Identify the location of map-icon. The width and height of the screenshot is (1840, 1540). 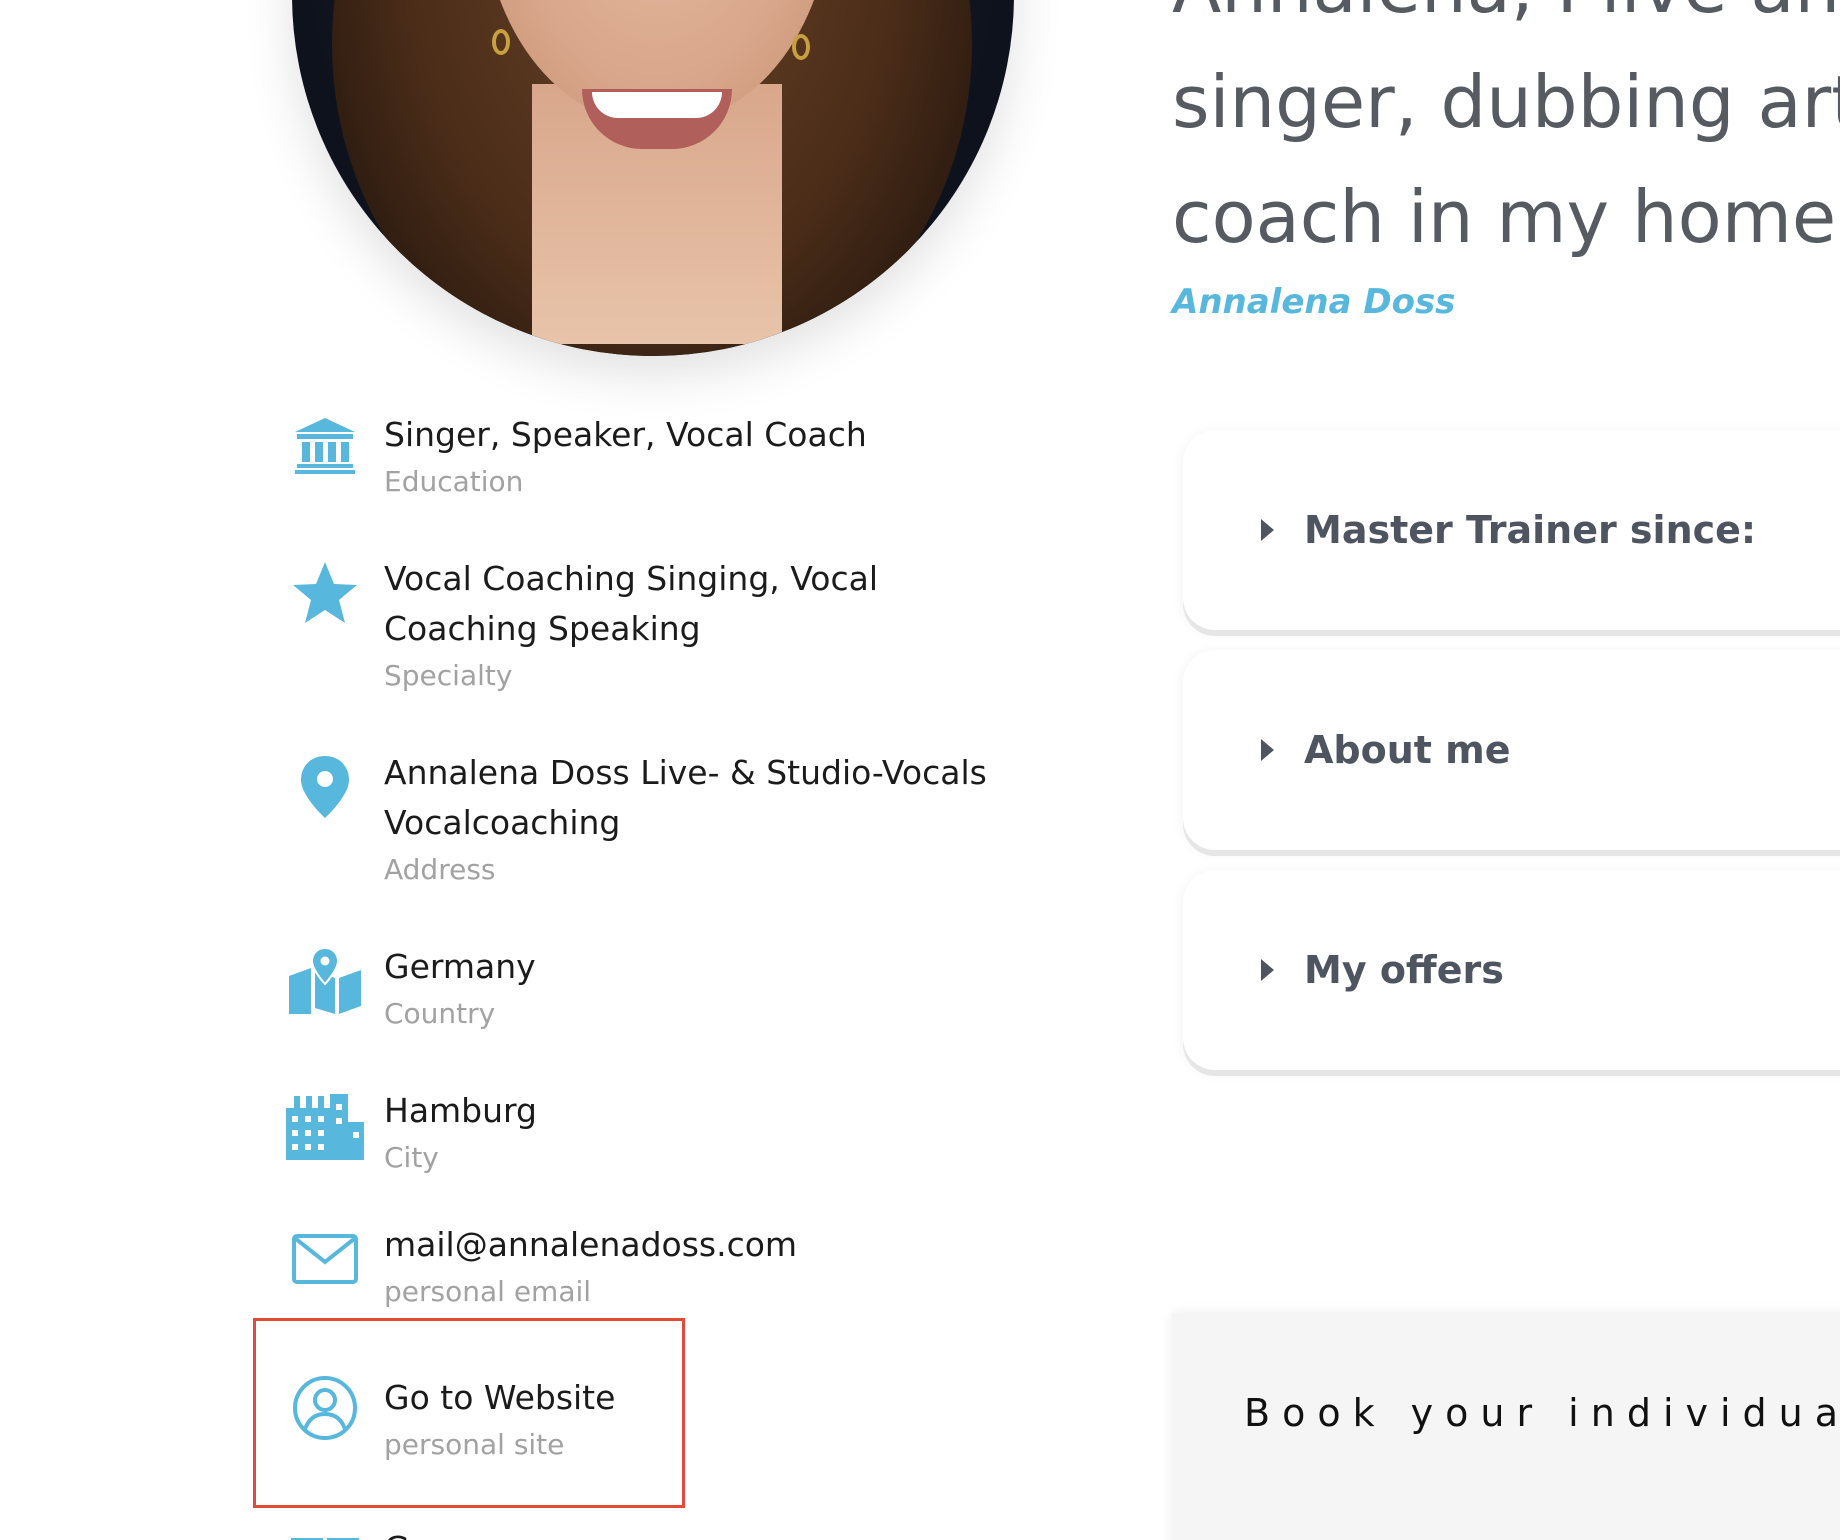
(325, 981).